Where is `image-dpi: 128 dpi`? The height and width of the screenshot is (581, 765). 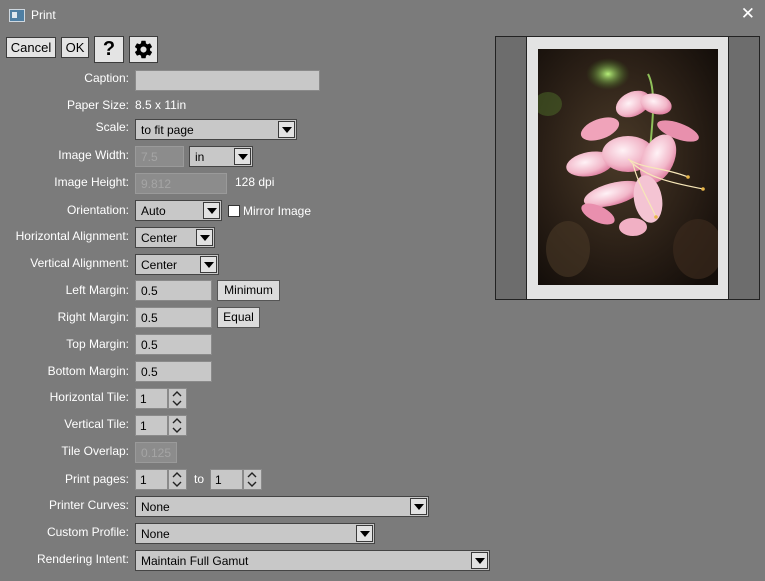 image-dpi: 128 dpi is located at coordinates (255, 182).